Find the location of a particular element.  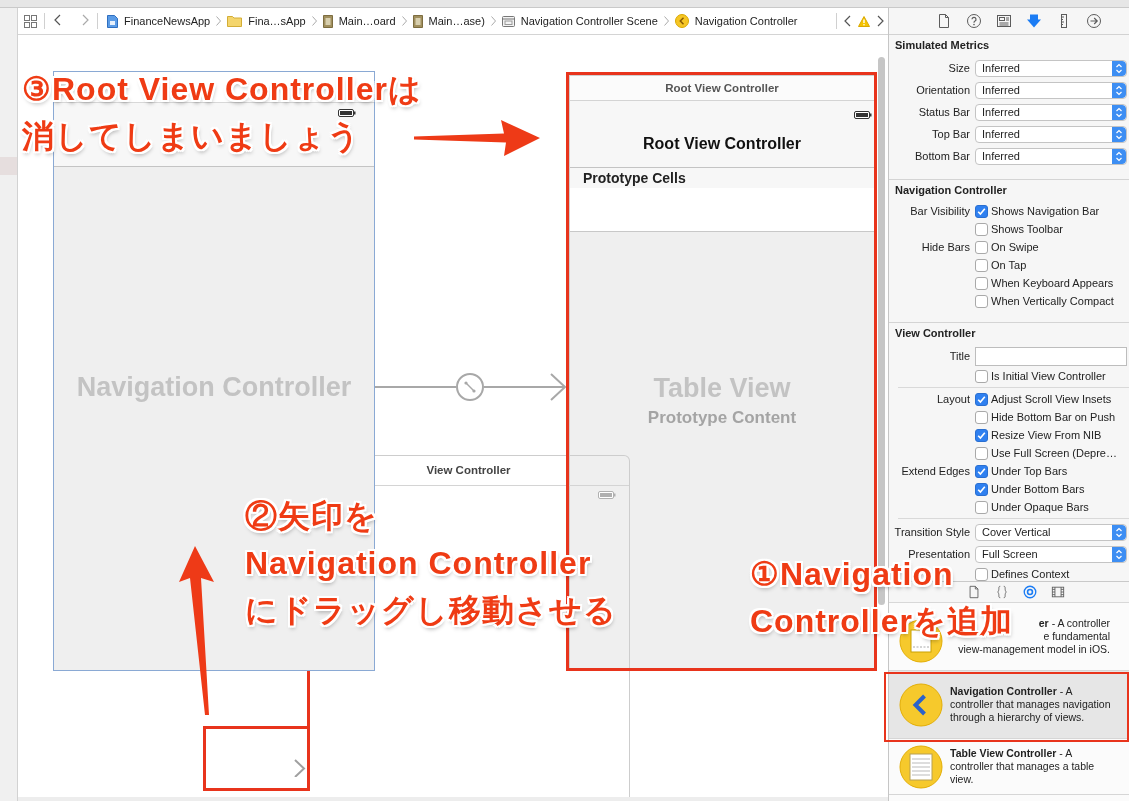

document-icon is located at coordinates (112, 21).